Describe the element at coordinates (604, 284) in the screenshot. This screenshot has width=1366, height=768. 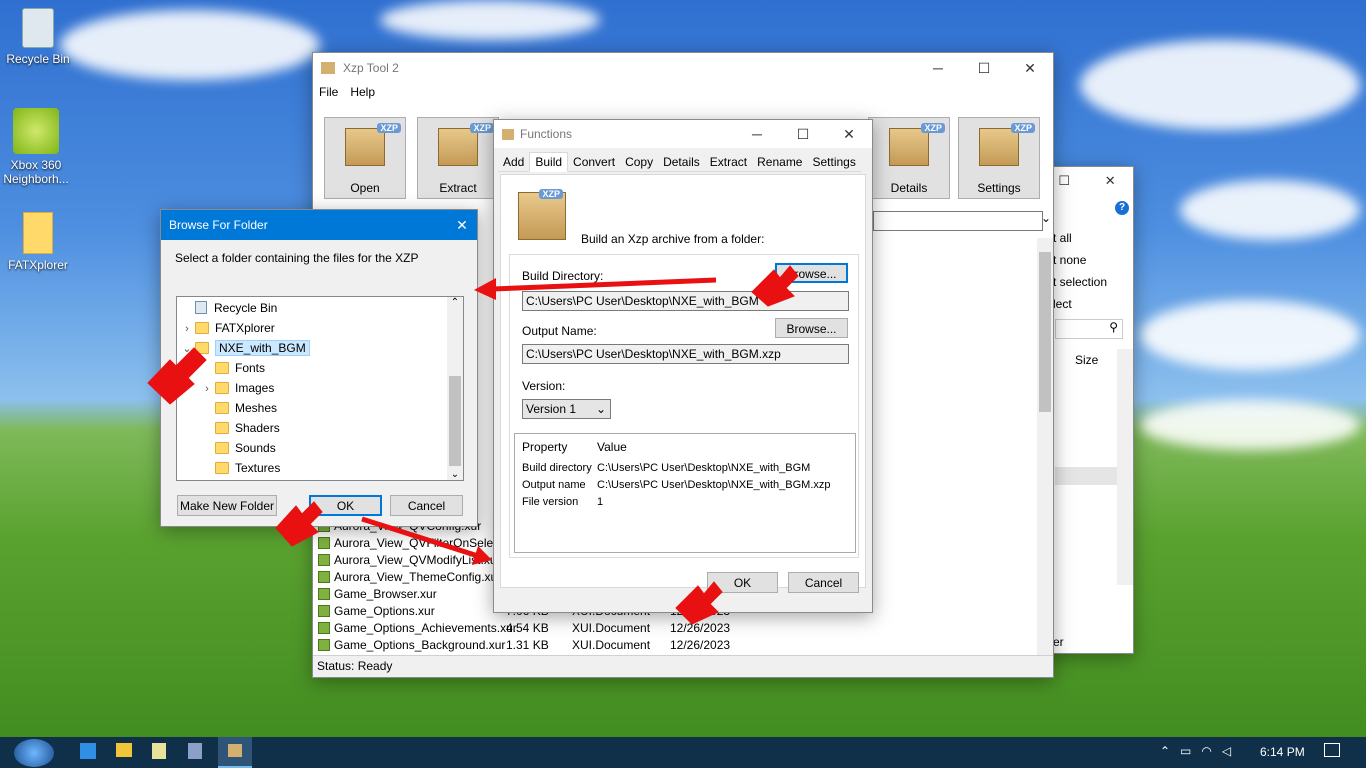
I see `arrow-to-browse-dialog` at that location.